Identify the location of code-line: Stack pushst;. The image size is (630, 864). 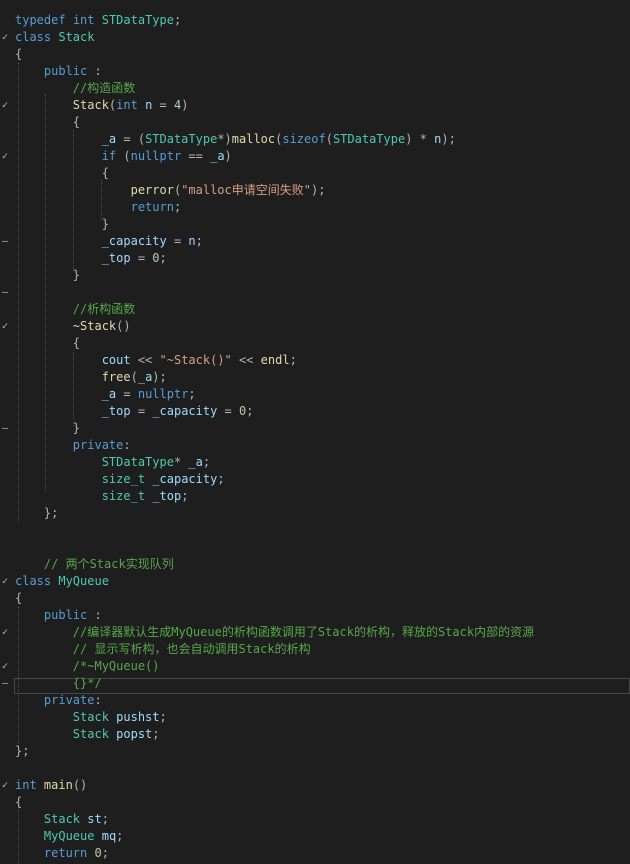
(315, 717).